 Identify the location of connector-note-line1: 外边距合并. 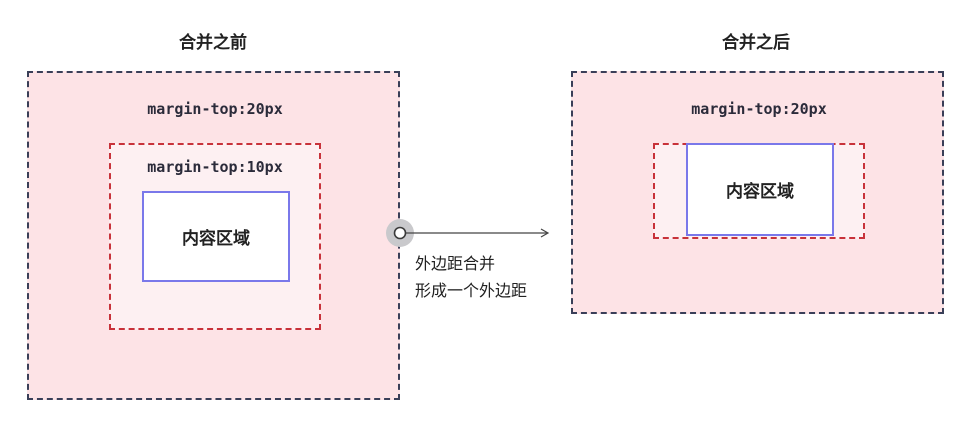
(455, 263).